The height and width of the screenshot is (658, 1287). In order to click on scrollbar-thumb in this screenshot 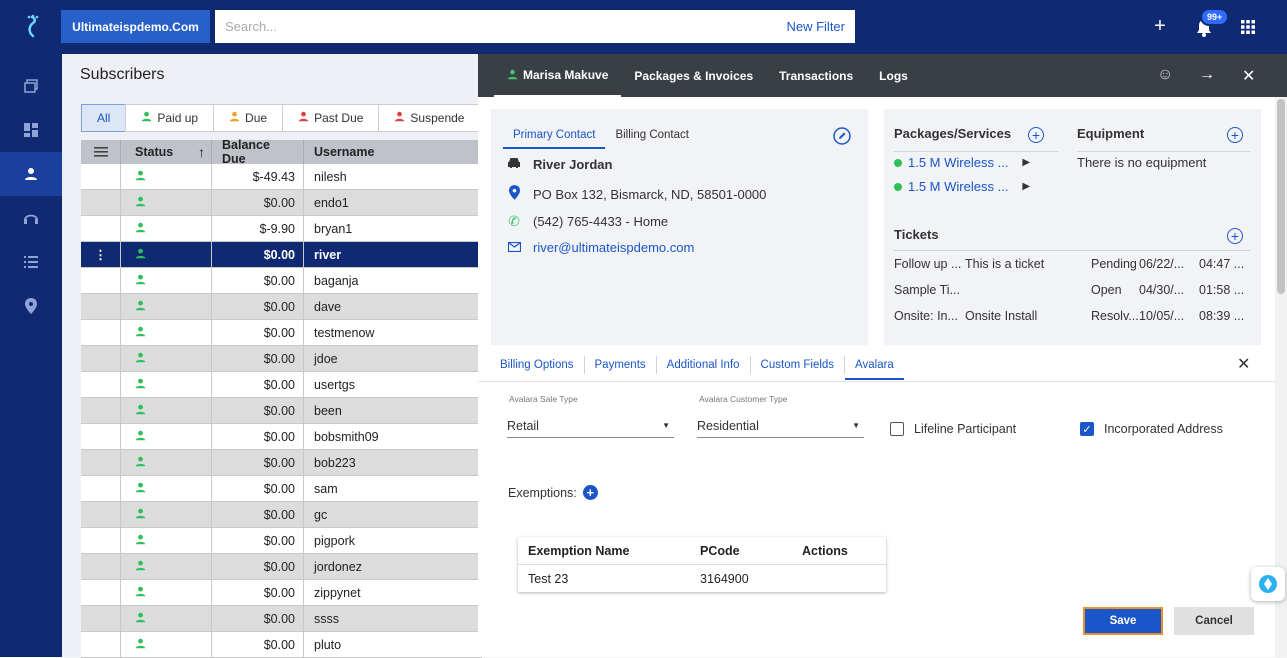, I will do `click(1281, 196)`.